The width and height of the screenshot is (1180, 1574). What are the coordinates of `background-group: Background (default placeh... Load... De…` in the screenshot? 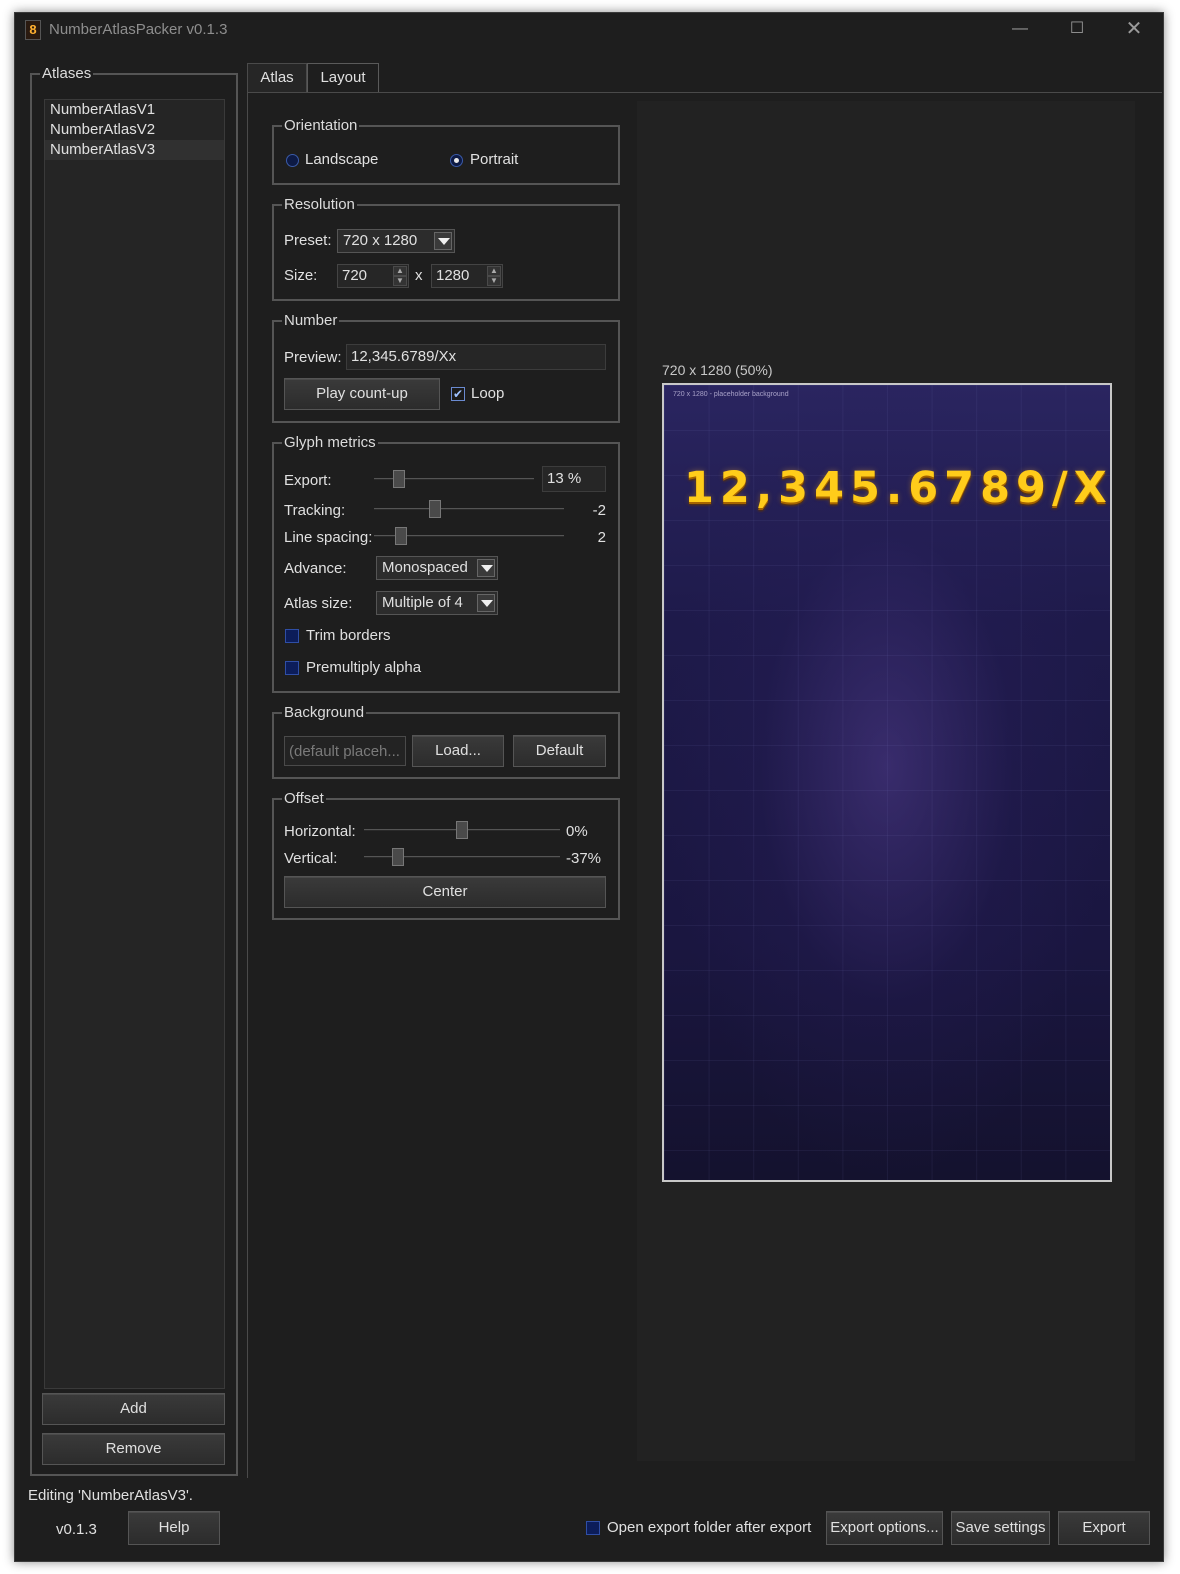 It's located at (446, 741).